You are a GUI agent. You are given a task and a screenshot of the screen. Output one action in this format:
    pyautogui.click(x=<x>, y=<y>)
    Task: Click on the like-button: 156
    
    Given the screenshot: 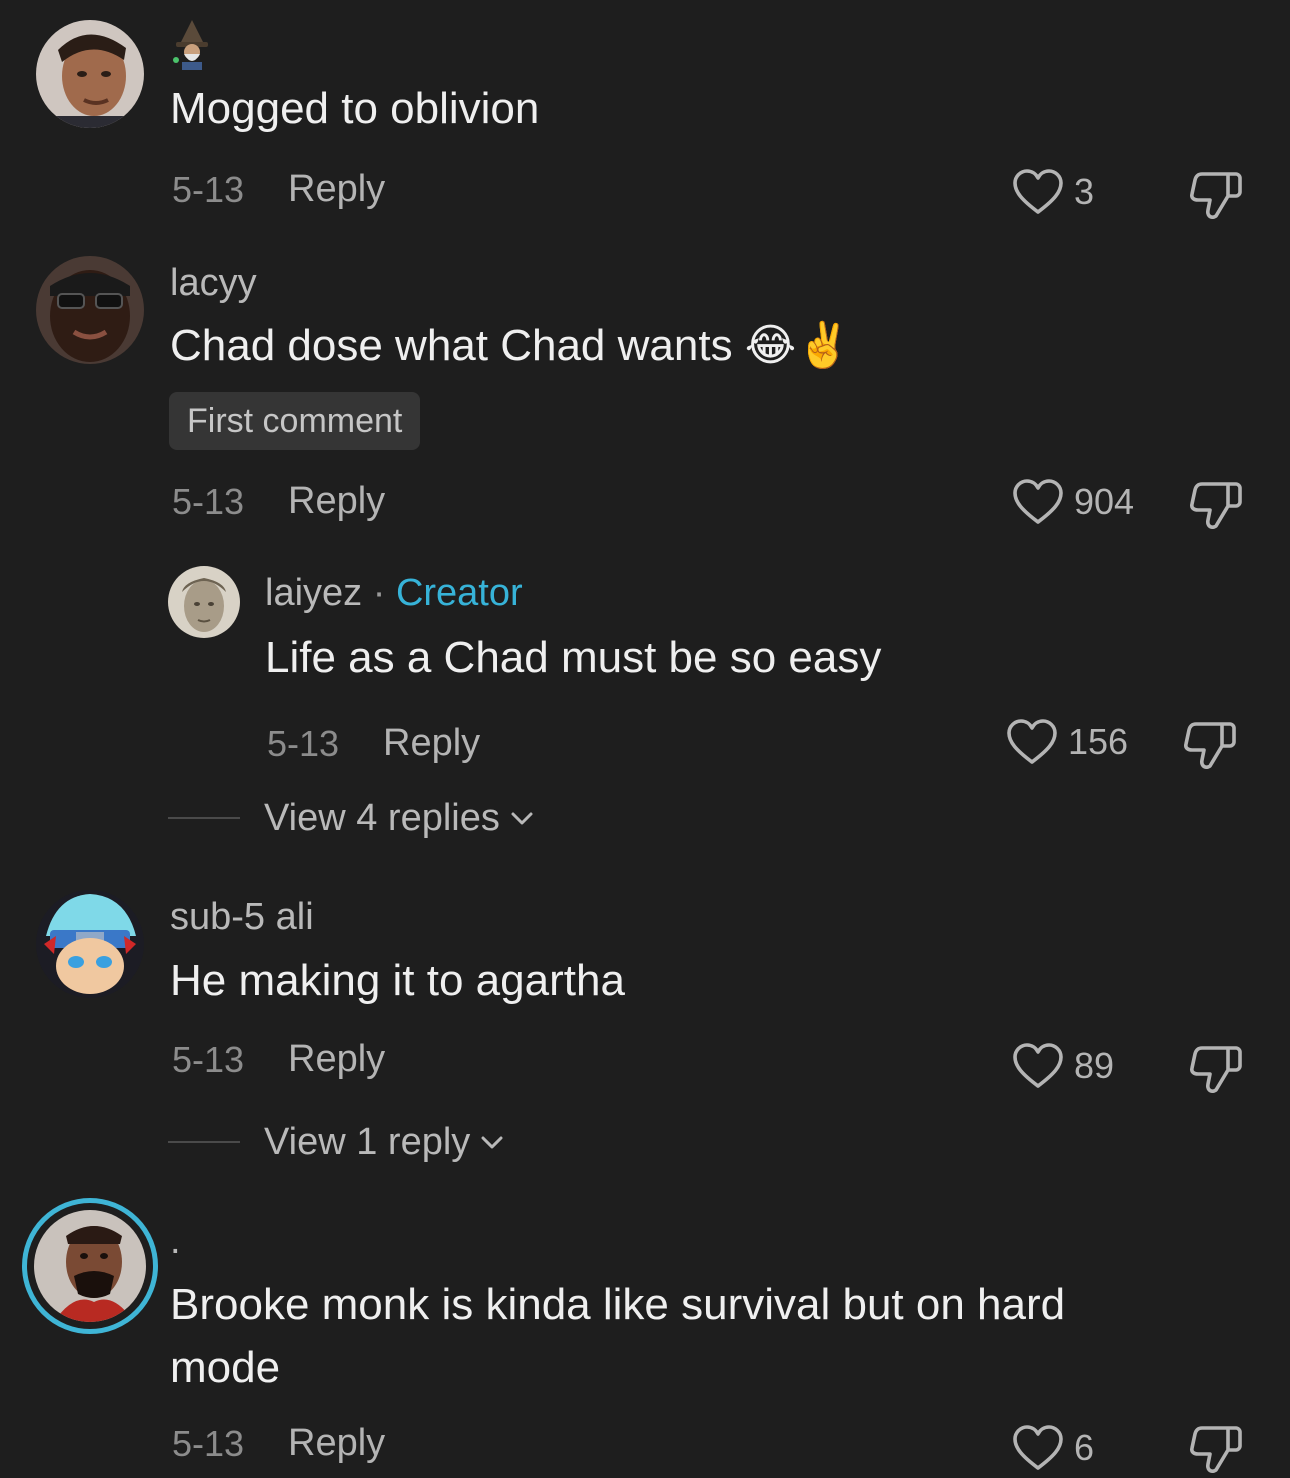 What is the action you would take?
    pyautogui.click(x=1067, y=742)
    